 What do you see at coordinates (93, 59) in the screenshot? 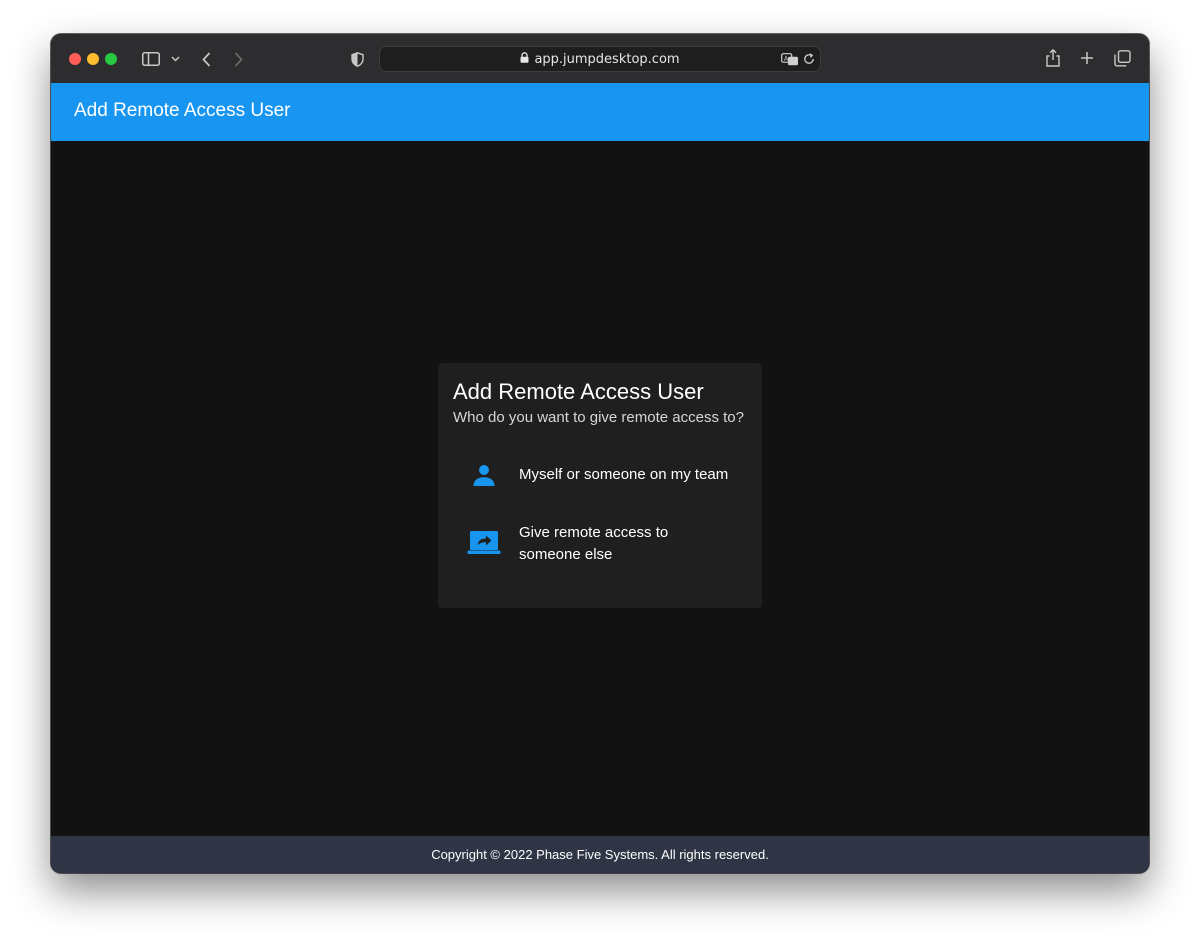
I see `minimize-window-button` at bounding box center [93, 59].